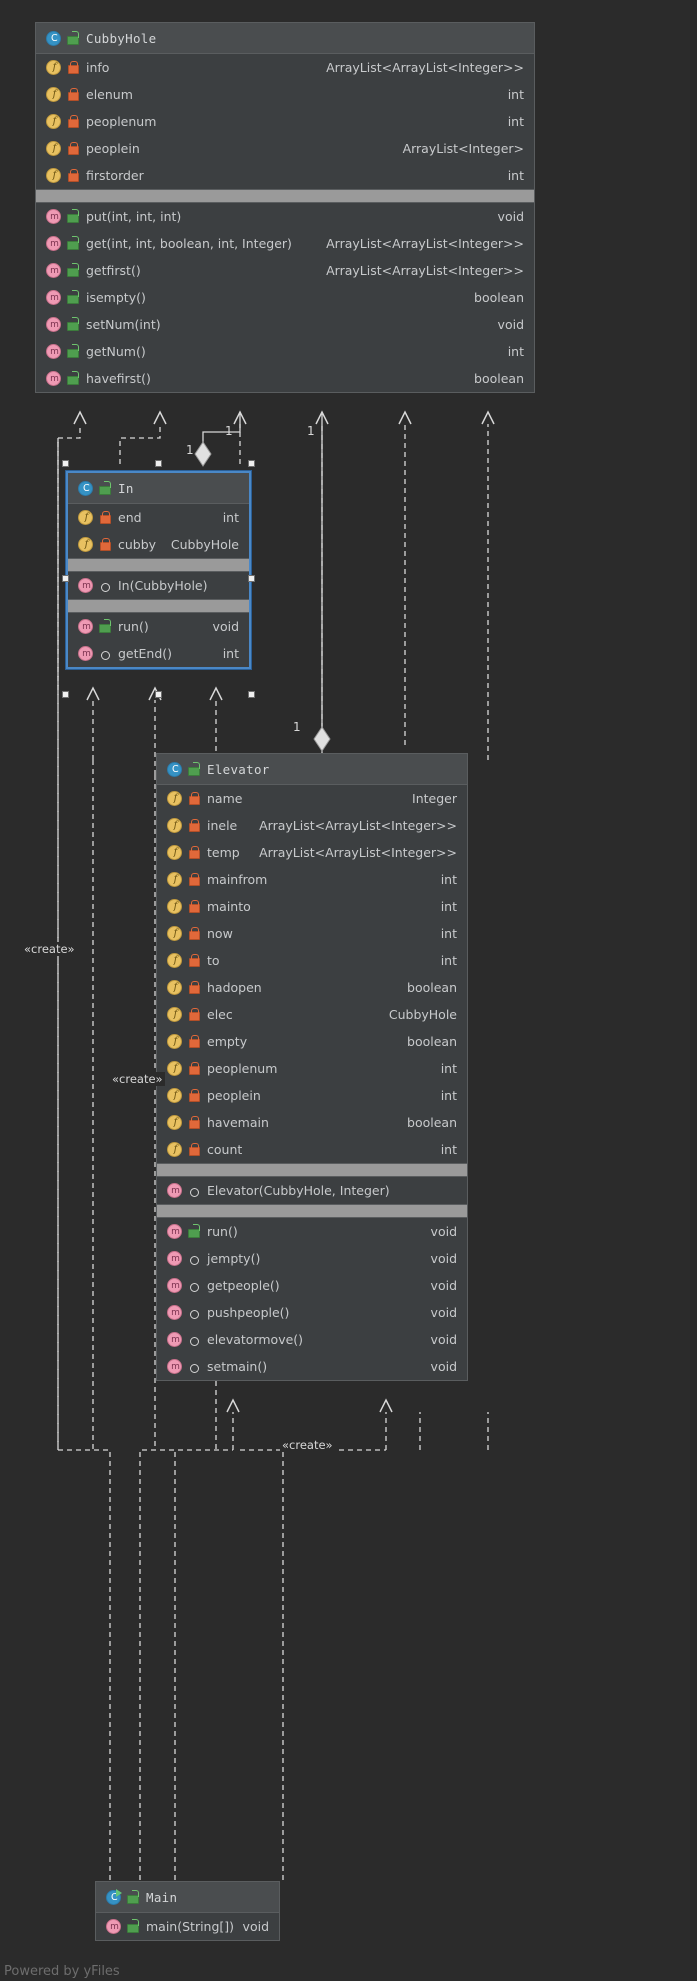 The height and width of the screenshot is (1981, 697). What do you see at coordinates (312, 798) in the screenshot?
I see `field-row: name Integer` at bounding box center [312, 798].